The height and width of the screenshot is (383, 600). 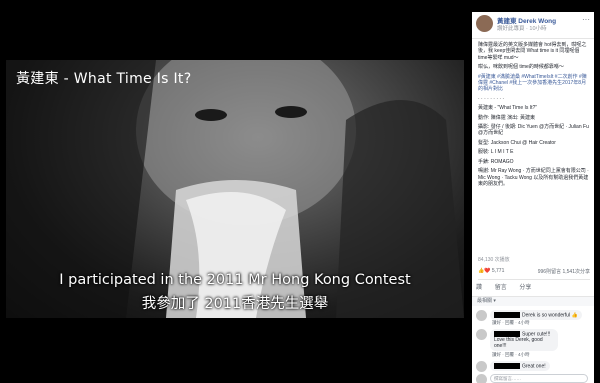 What do you see at coordinates (521, 67) in the screenshot?
I see `post-paragraph: 咁仏，咪飲到呢個 time的時候都靠喺～` at bounding box center [521, 67].